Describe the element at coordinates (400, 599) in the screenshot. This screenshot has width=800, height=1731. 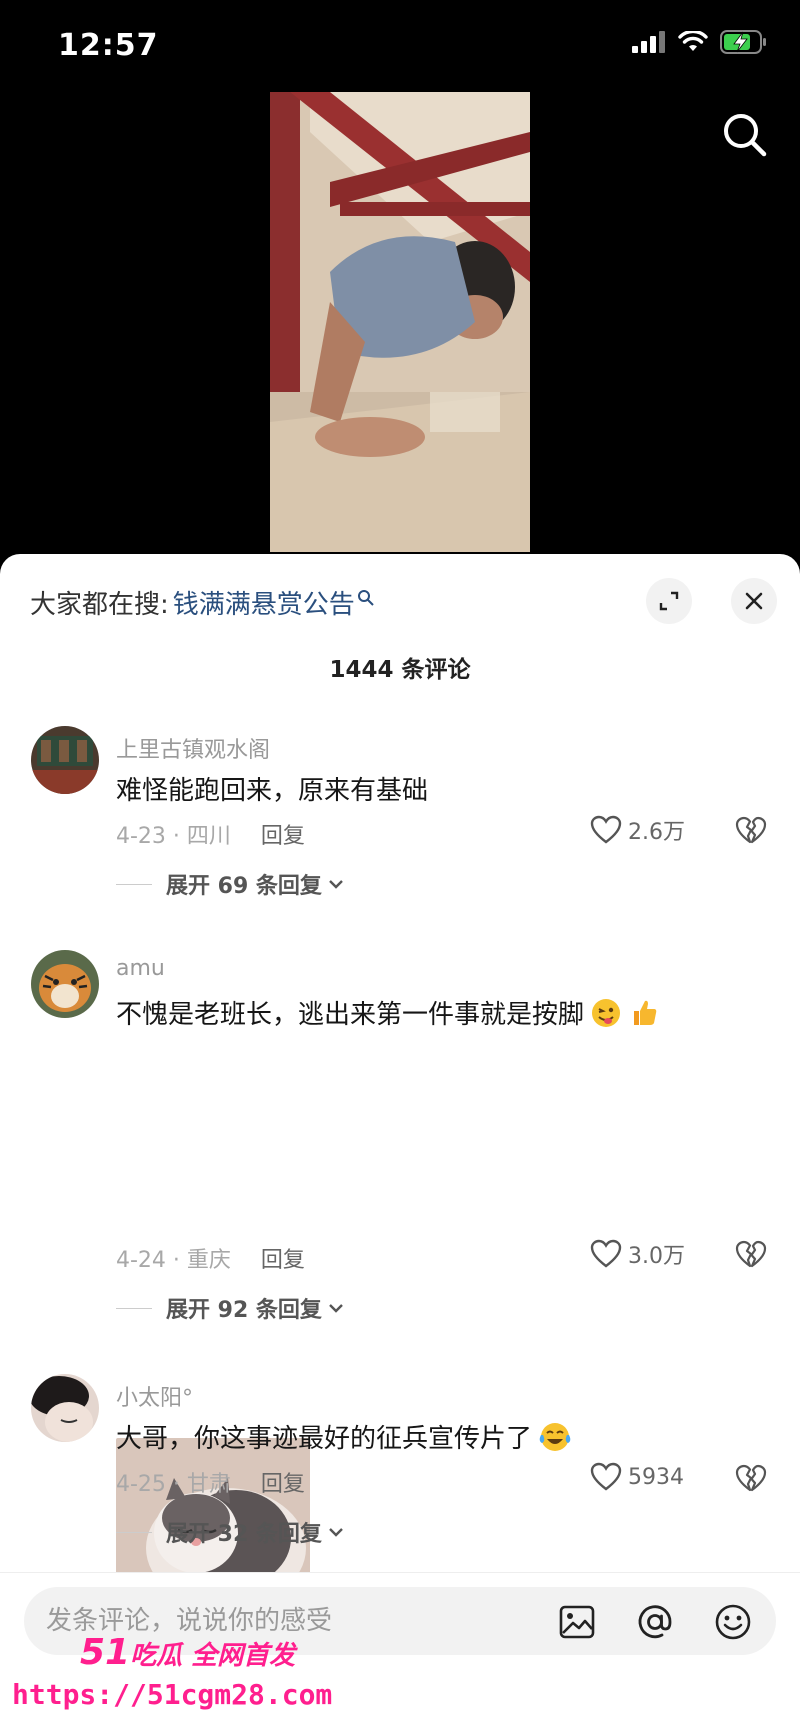
I see `sheet-header: 大家都在搜: 钱满满悬赏公告` at that location.